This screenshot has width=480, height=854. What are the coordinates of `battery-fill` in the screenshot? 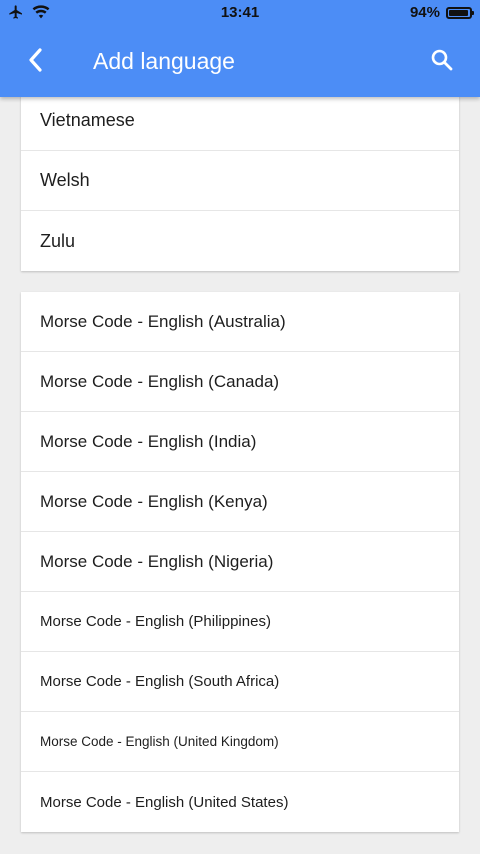 It's located at (458, 12).